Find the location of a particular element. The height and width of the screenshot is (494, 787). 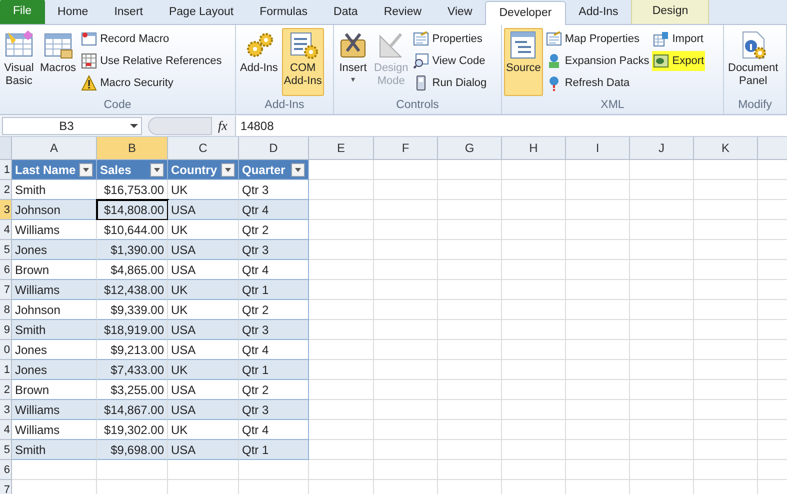

ribbon-button: Macros is located at coordinates (58, 62).